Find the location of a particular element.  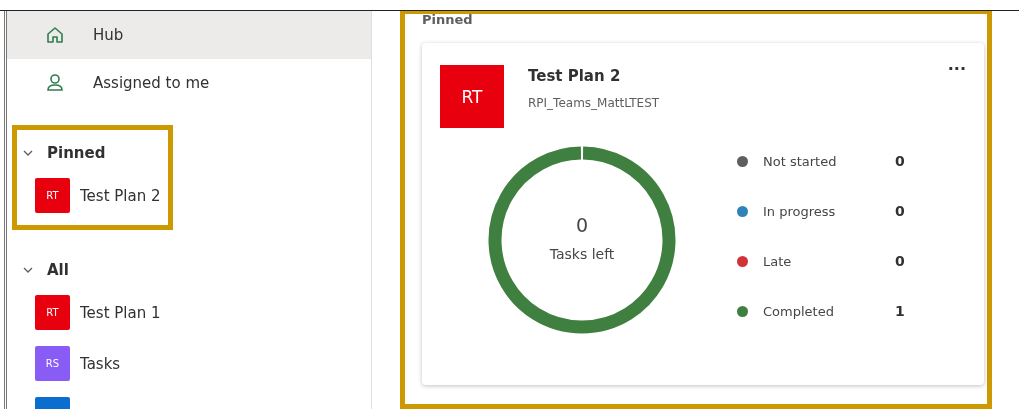

more-button: ··· is located at coordinates (956, 68).